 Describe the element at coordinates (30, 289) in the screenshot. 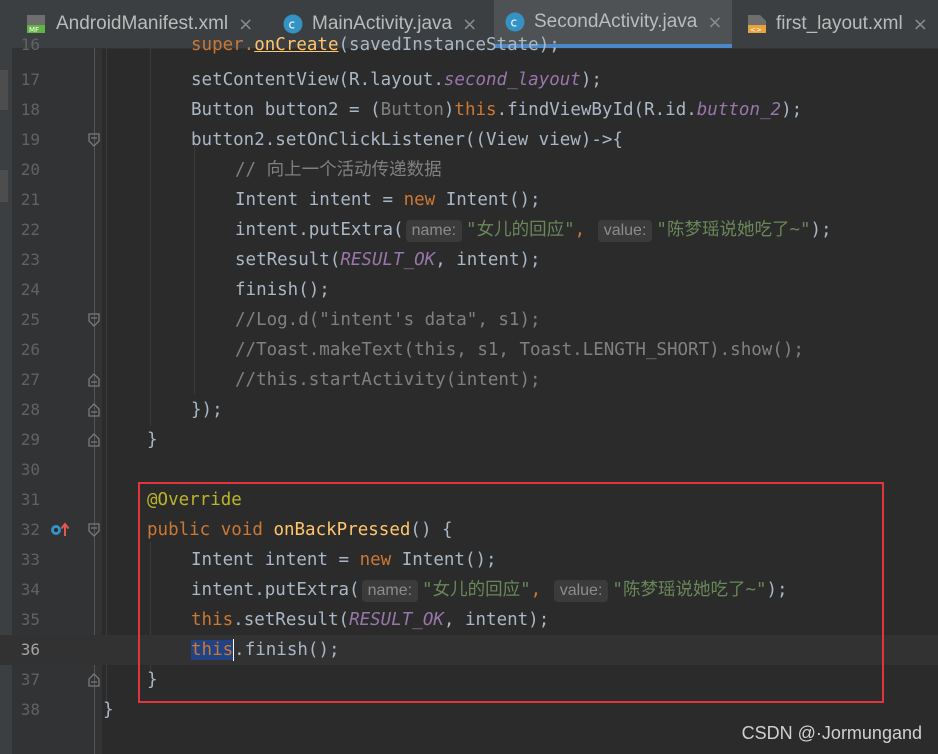

I see `line-number: 24` at that location.